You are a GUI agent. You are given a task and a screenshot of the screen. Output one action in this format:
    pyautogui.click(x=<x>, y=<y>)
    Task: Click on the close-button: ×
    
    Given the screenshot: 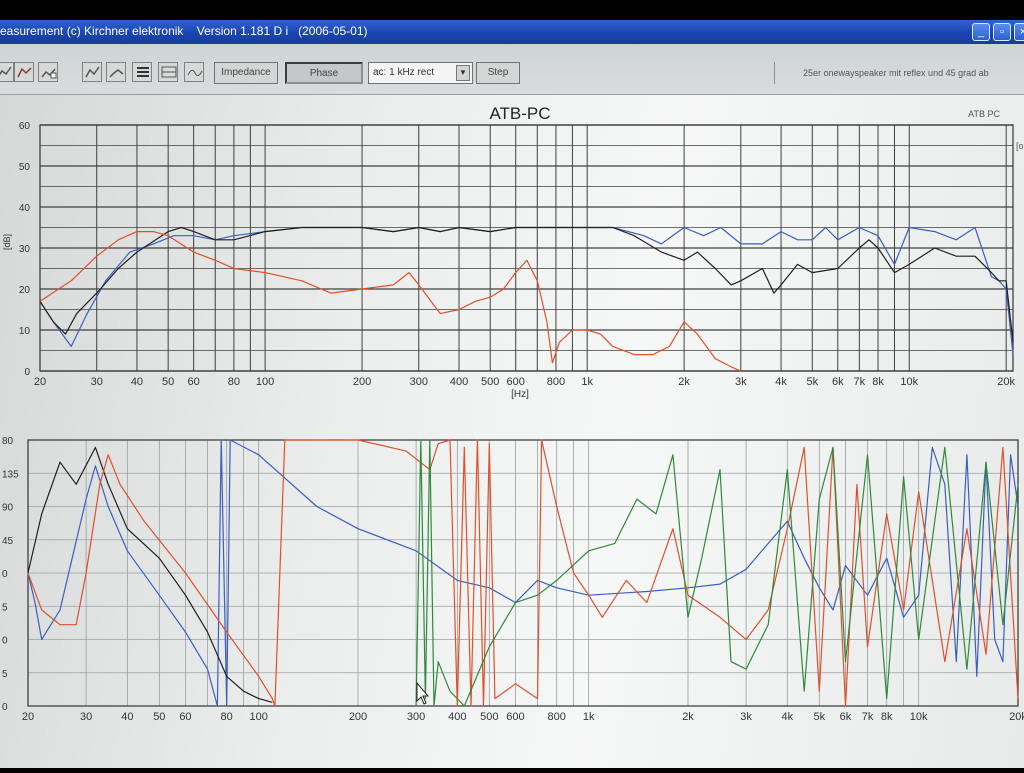 What is the action you would take?
    pyautogui.click(x=1019, y=32)
    